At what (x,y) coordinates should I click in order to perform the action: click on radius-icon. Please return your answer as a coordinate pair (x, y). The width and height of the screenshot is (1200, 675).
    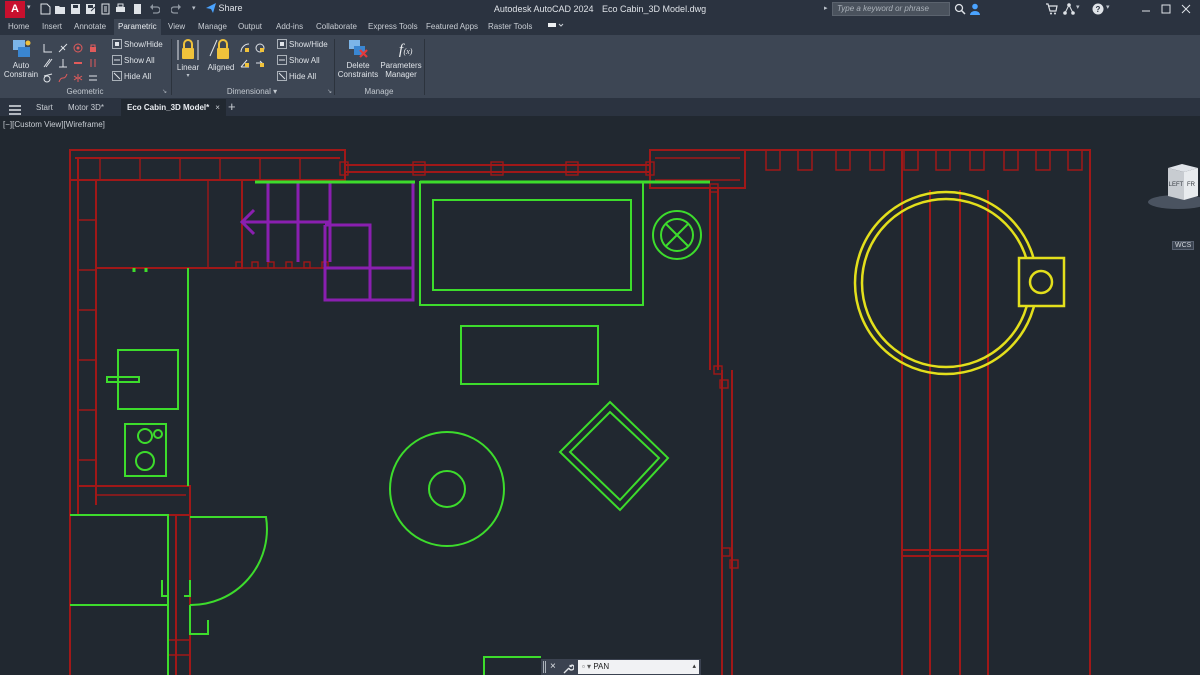
    Looking at the image, I should click on (245, 46).